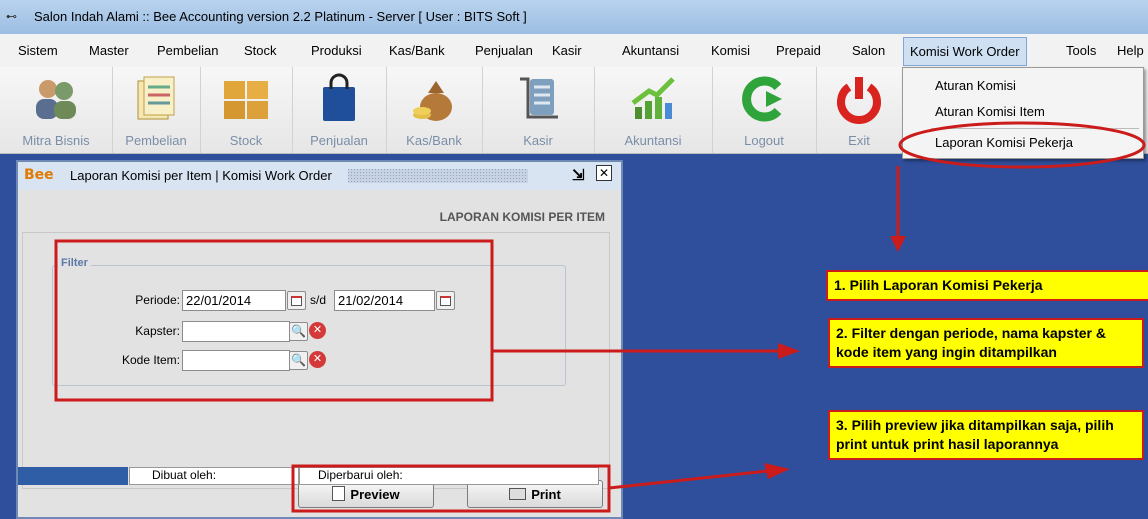 The height and width of the screenshot is (519, 1148). I want to click on filter-highlight-box, so click(274, 320).